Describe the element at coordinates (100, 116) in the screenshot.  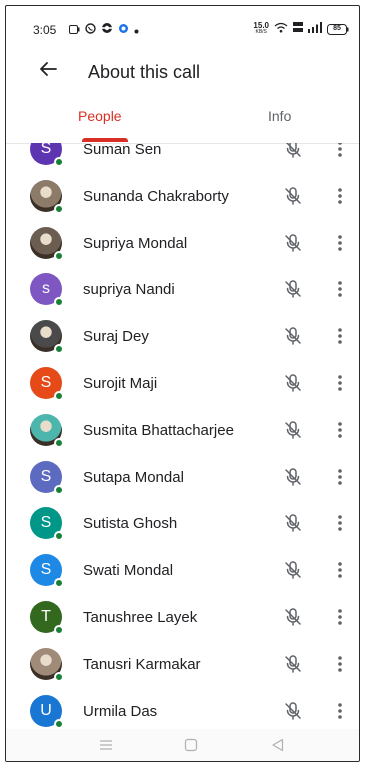
I see `tab-people: People` at that location.